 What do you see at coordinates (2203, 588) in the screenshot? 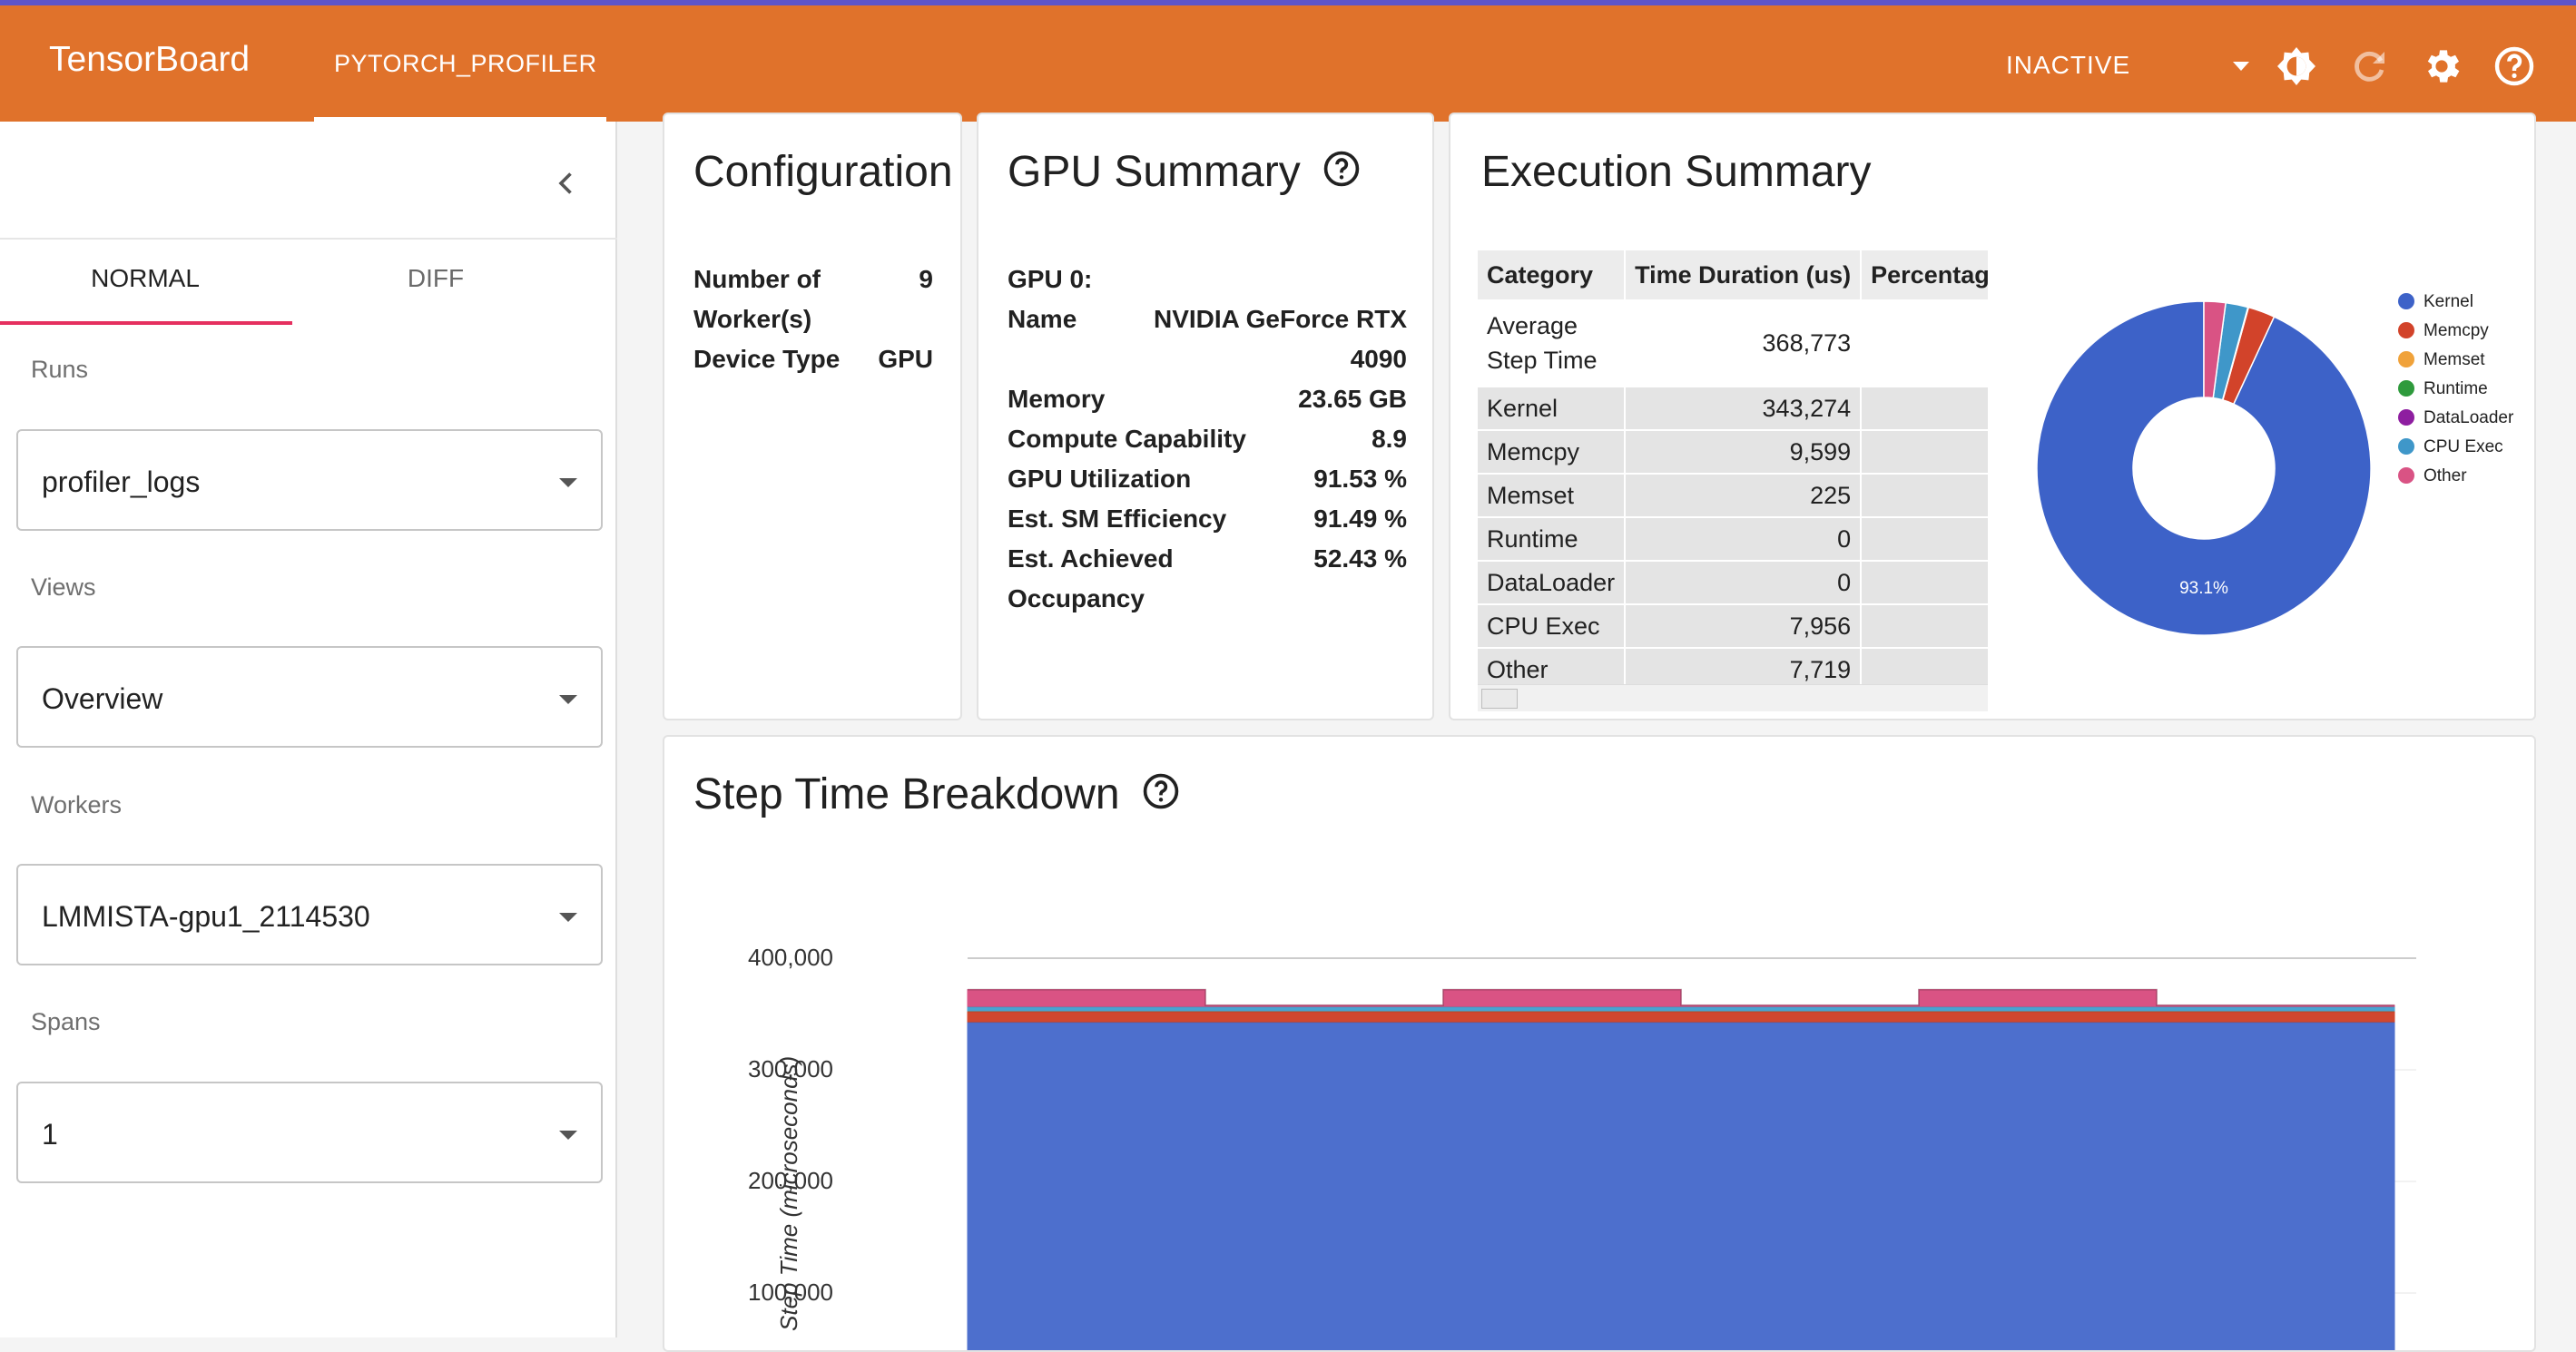
I see `pie-data-label: 93.1%` at bounding box center [2203, 588].